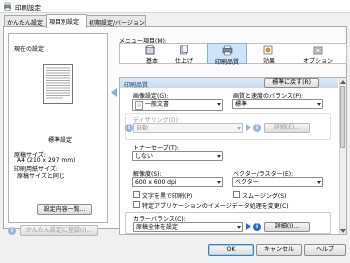  Describe the element at coordinates (46, 160) in the screenshot. I see `paper-size-value: A4 (210 x 297 mm)` at that location.